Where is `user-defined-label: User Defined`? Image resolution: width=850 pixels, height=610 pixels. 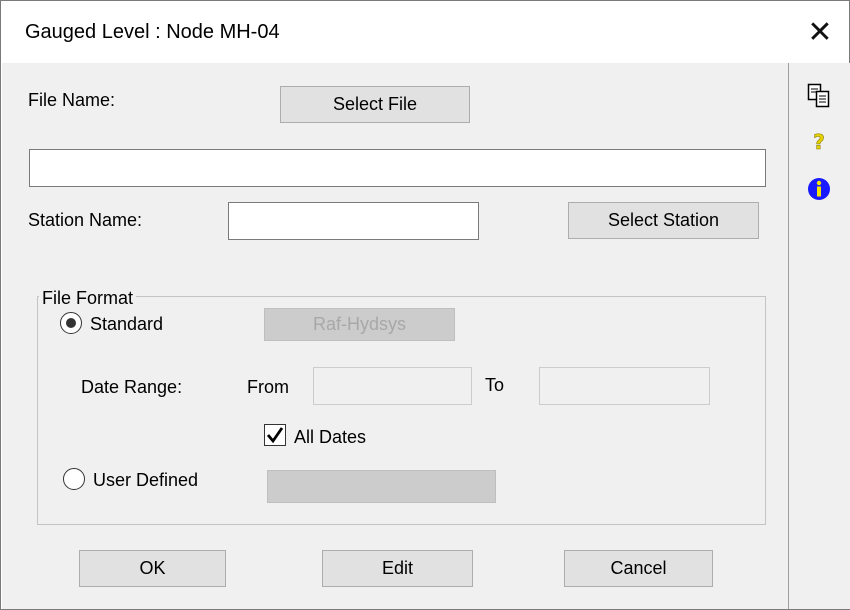
user-defined-label: User Defined is located at coordinates (145, 480).